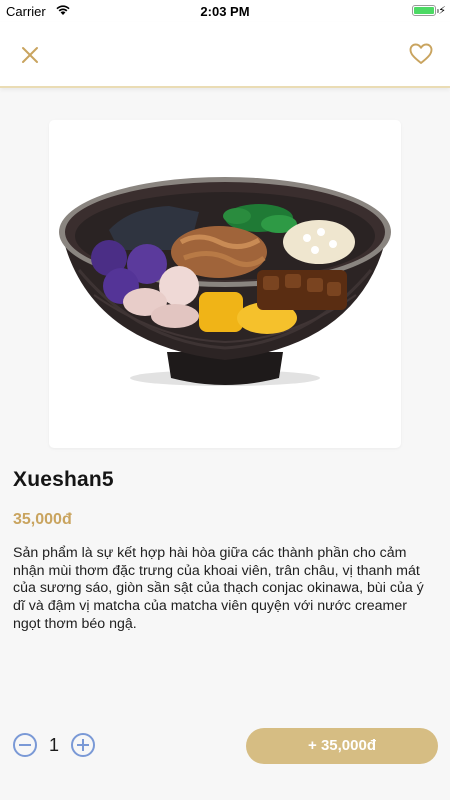  I want to click on product-price: 35,000đ, so click(42, 519).